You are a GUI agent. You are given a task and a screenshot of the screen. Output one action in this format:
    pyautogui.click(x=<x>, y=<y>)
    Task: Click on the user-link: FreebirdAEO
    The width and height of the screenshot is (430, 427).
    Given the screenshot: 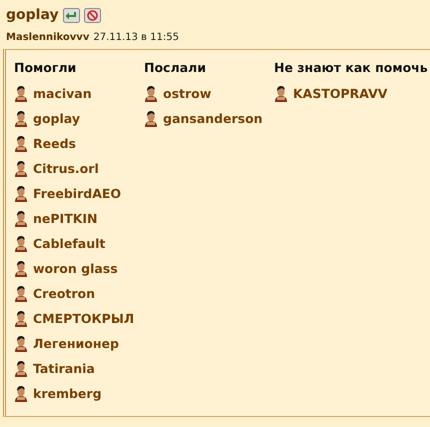 What is the action you would take?
    pyautogui.click(x=77, y=193)
    